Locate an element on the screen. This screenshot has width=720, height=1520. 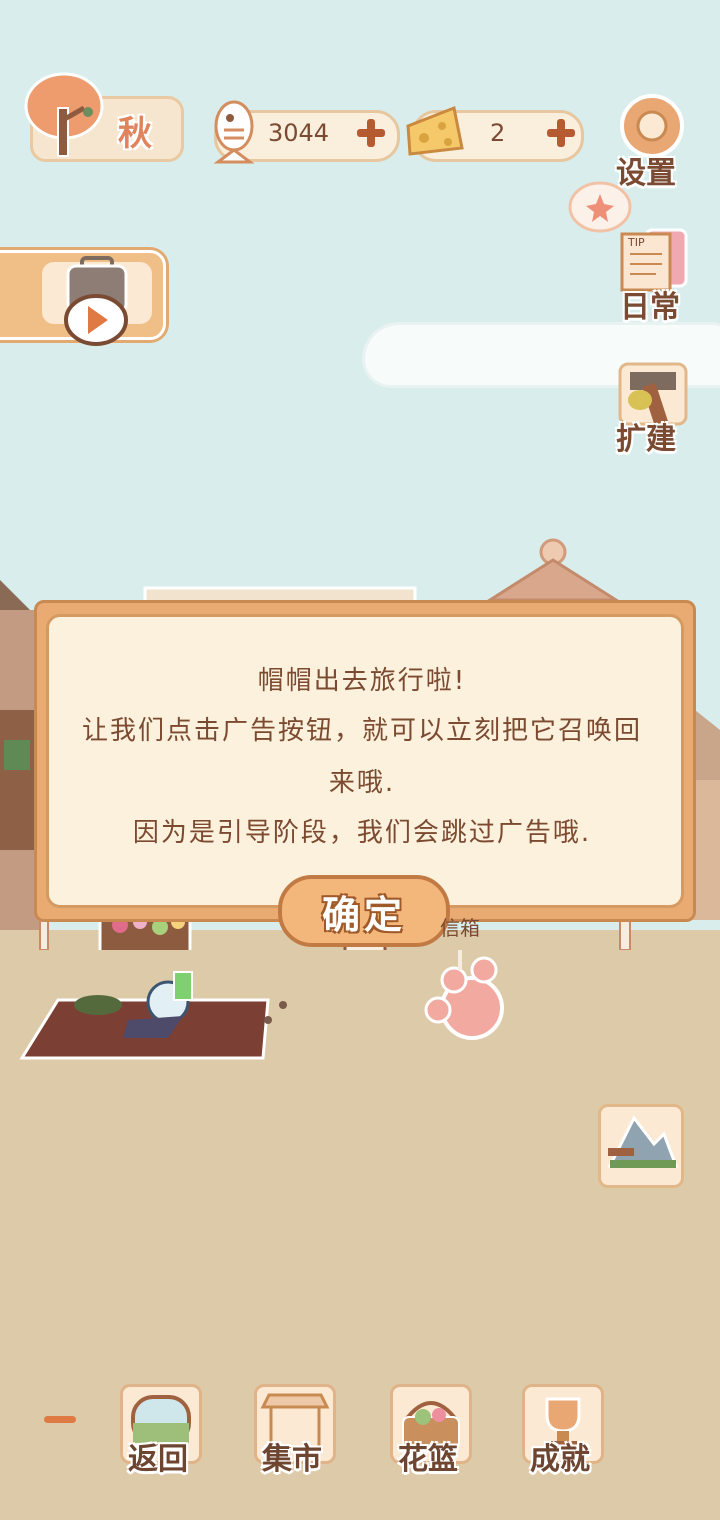
dialog-line-4: 因为是引导阶段，我们会跳过广告哦. is located at coordinates (362, 833).